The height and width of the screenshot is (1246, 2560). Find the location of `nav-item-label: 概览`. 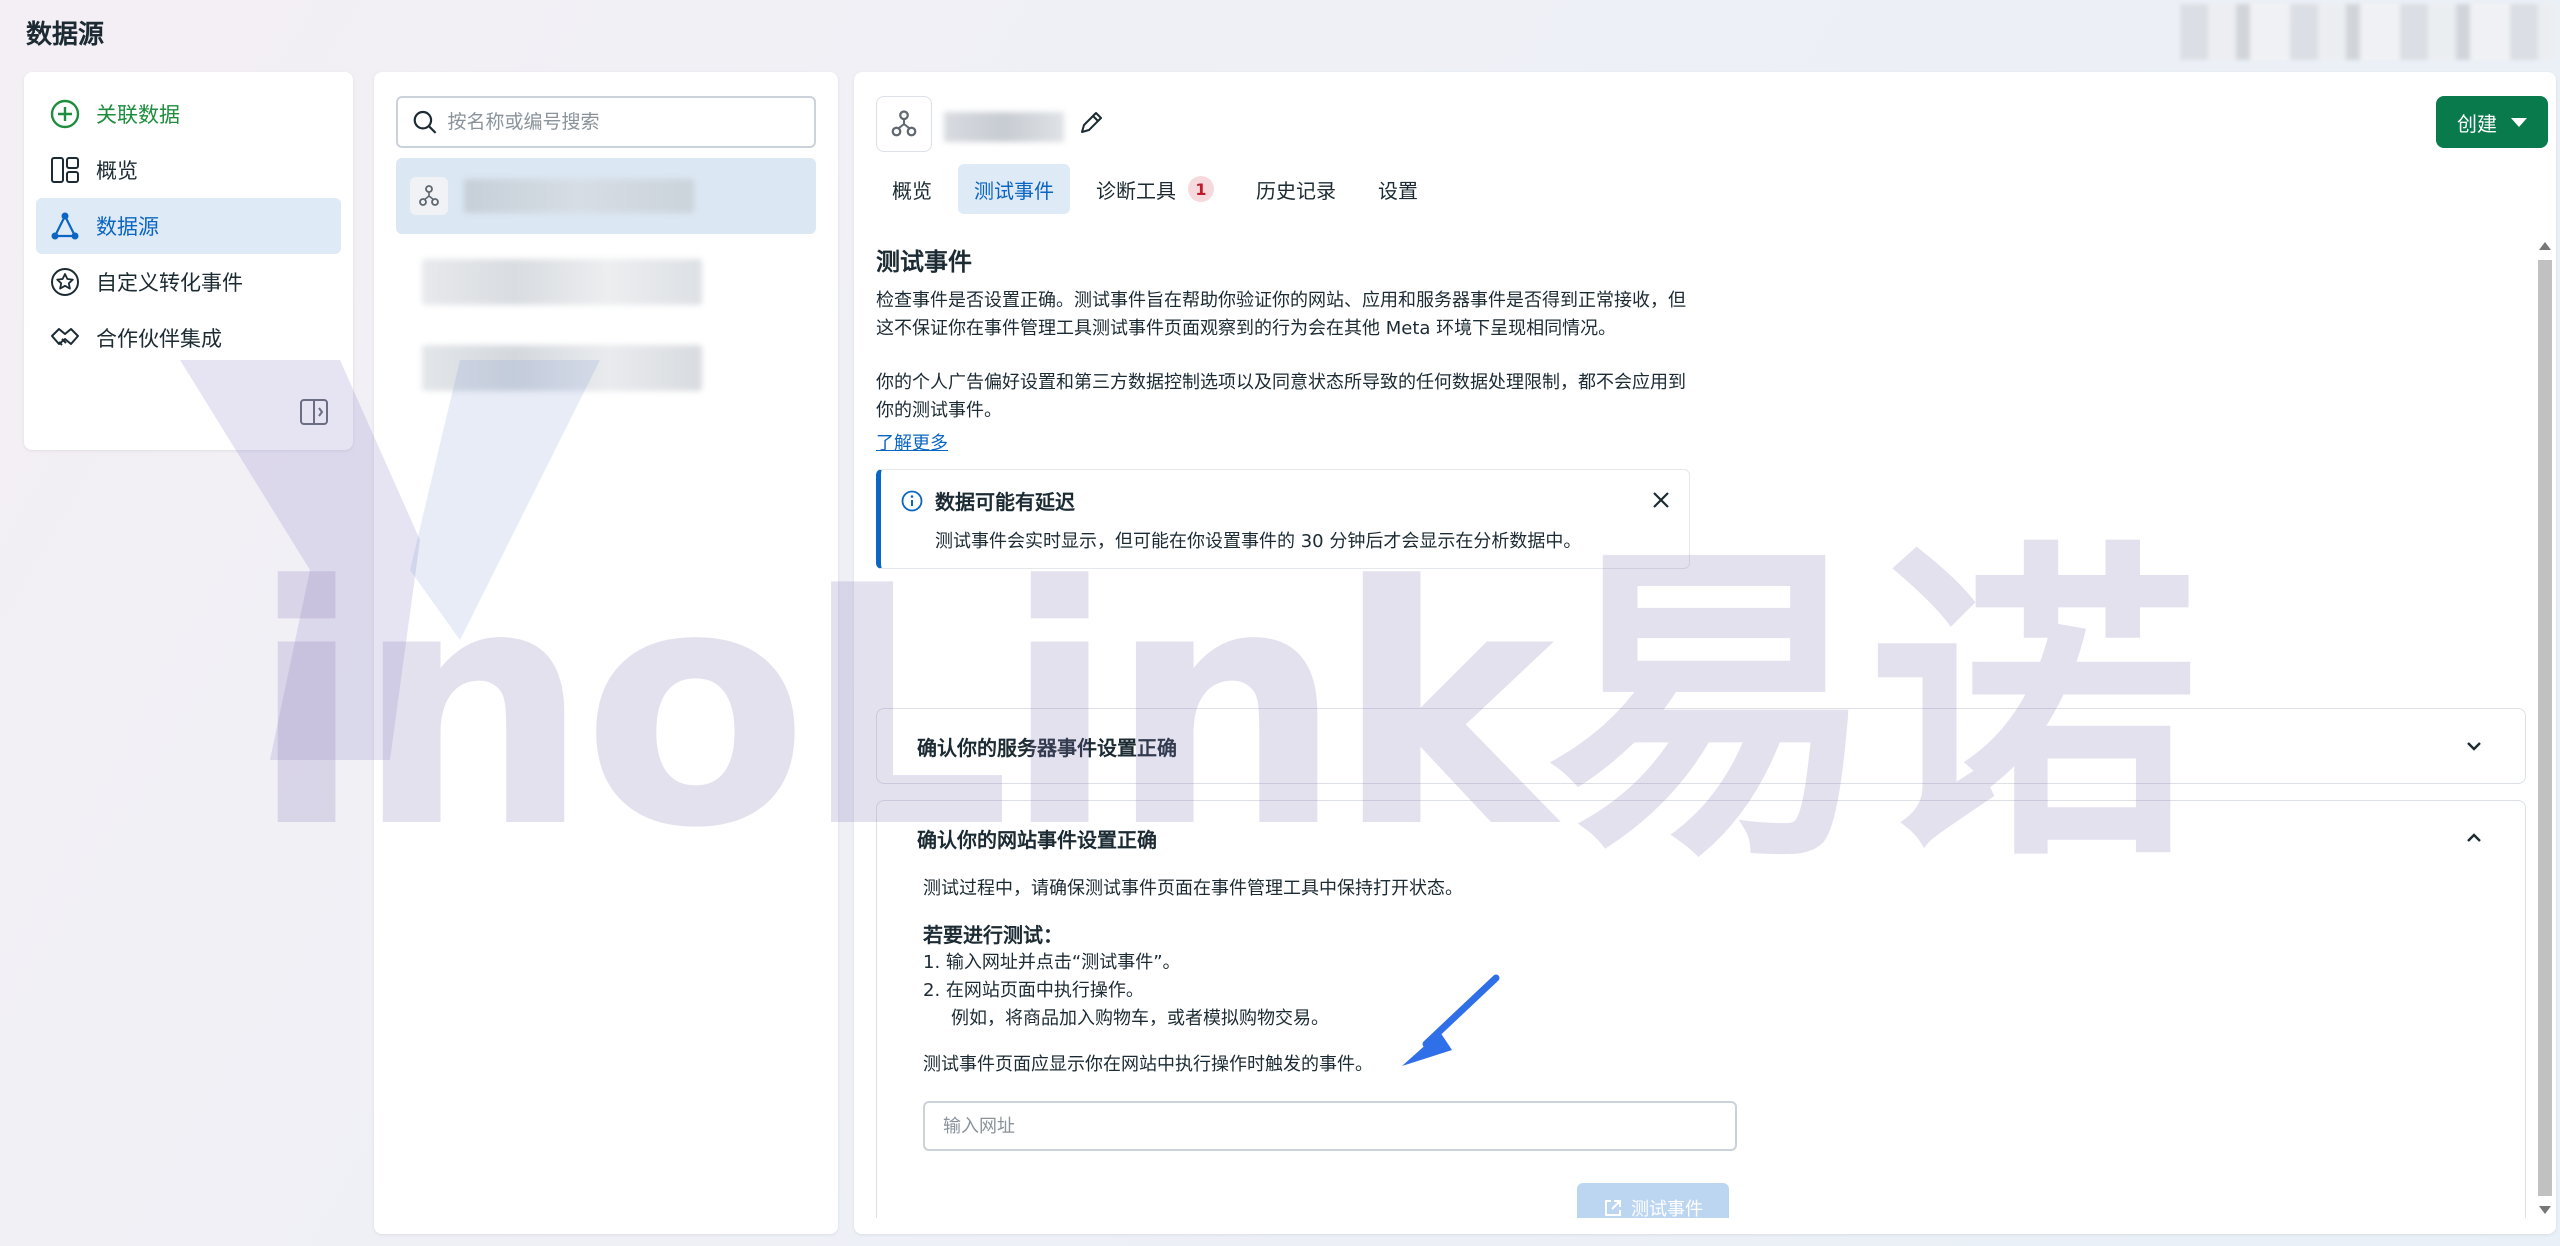

nav-item-label: 概览 is located at coordinates (117, 171).